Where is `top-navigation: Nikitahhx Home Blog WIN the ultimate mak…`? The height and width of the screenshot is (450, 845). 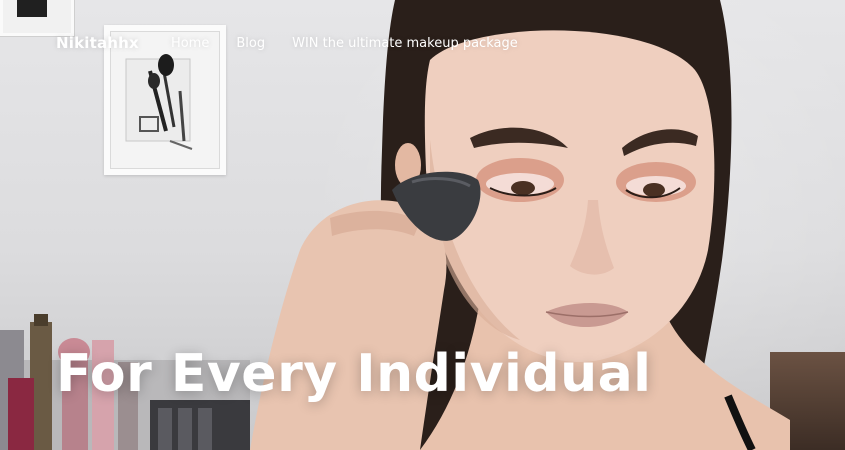 top-navigation: Nikitahhx Home Blog WIN the ultimate mak… is located at coordinates (300, 43).